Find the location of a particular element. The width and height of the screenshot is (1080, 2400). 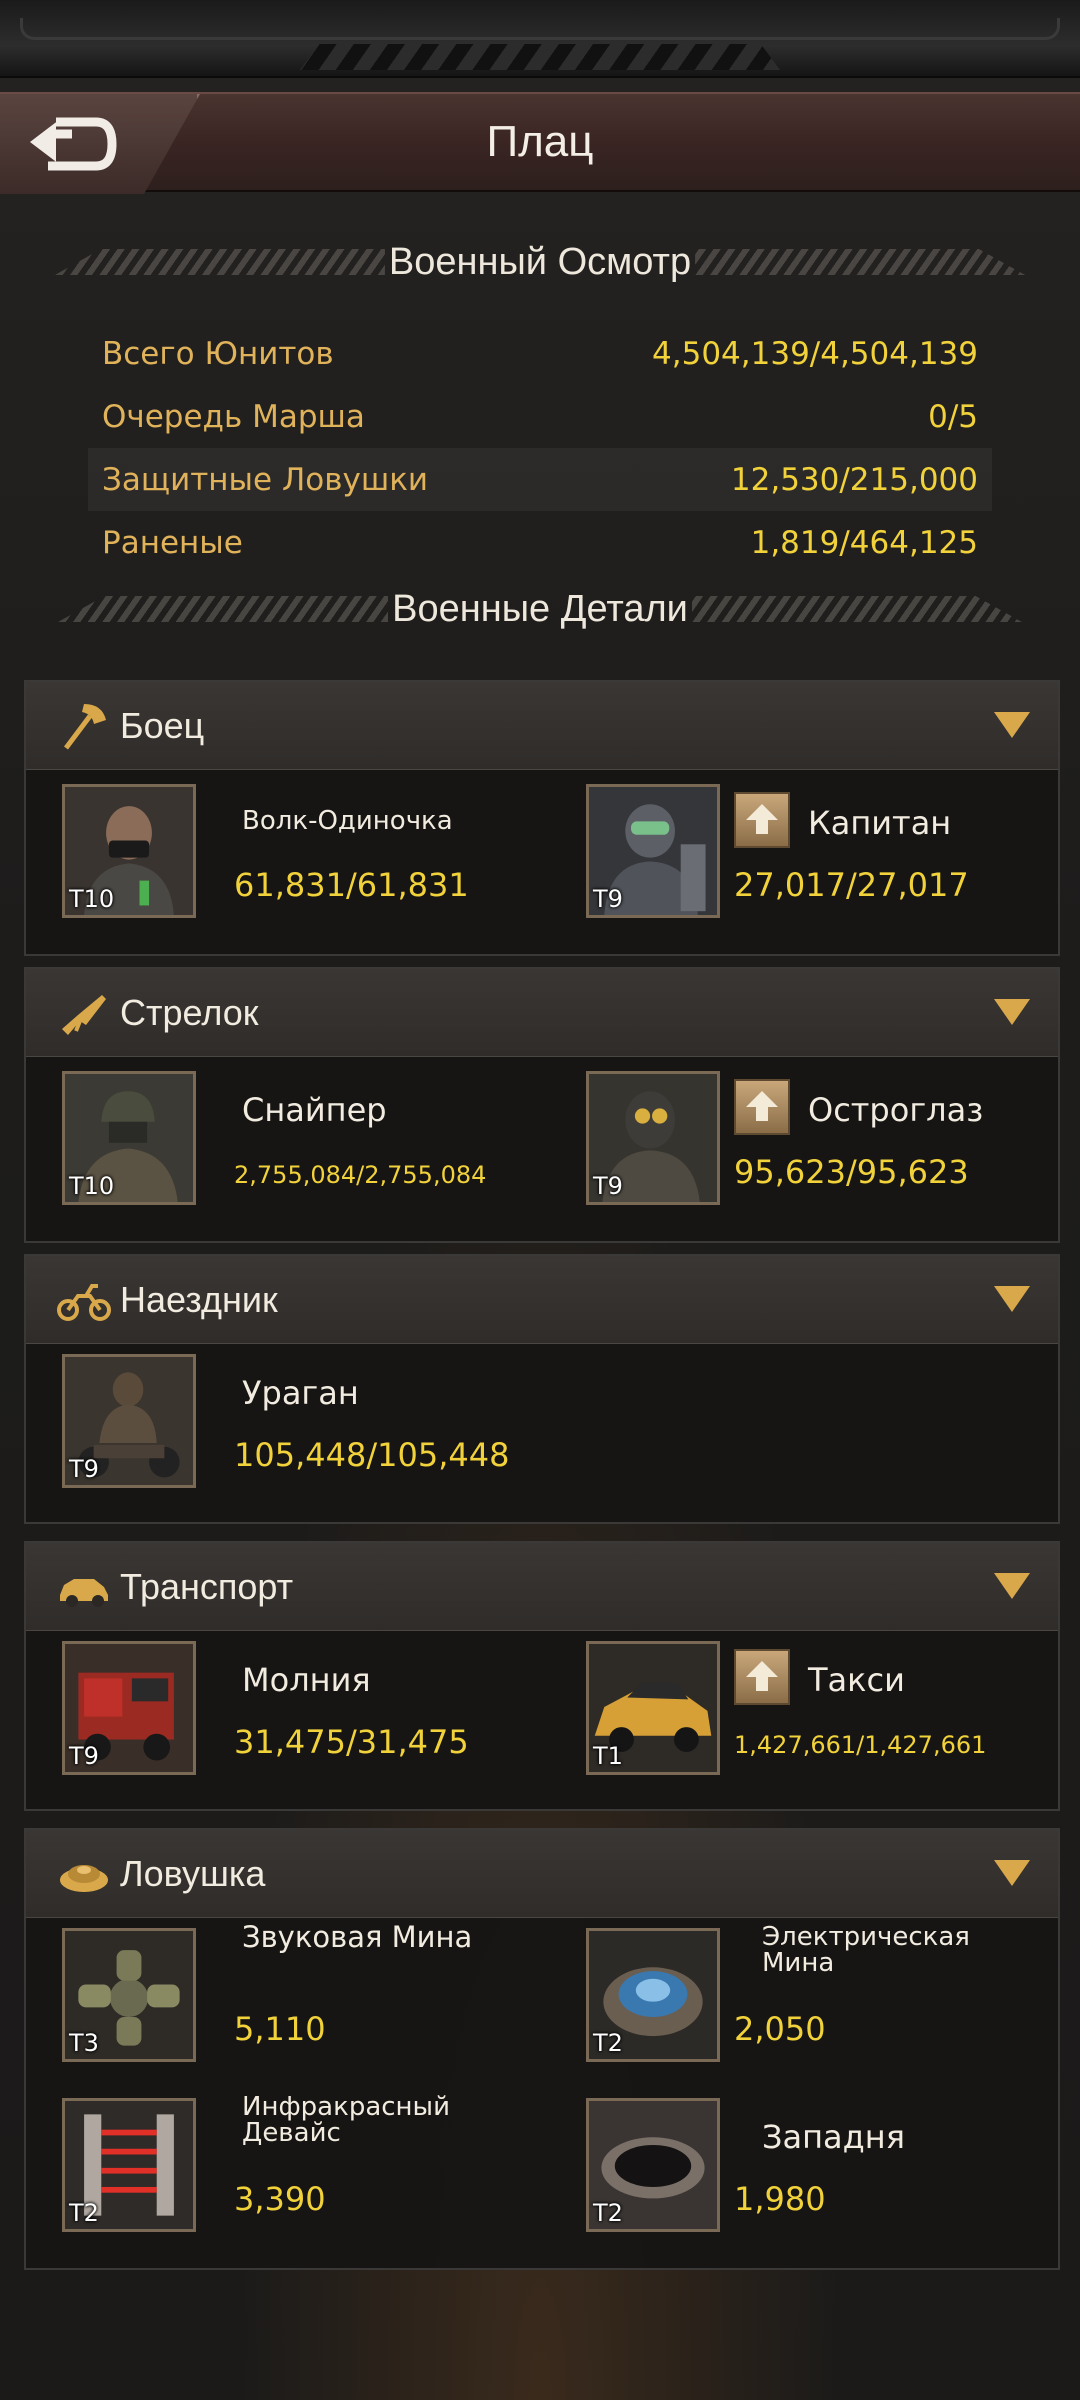

unit-name: Звуковая Мина is located at coordinates (357, 1937).